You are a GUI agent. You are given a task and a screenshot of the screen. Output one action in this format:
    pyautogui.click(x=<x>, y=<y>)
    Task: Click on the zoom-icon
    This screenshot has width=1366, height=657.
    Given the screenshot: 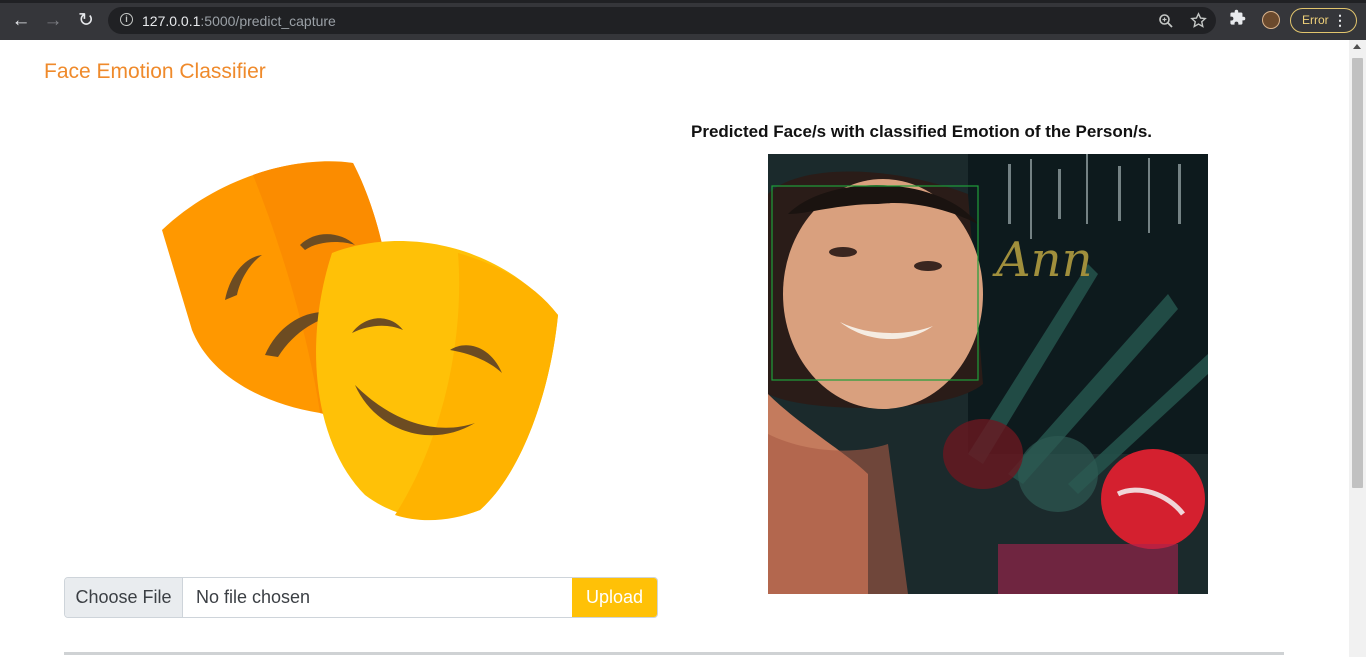 What is the action you would take?
    pyautogui.click(x=1166, y=21)
    